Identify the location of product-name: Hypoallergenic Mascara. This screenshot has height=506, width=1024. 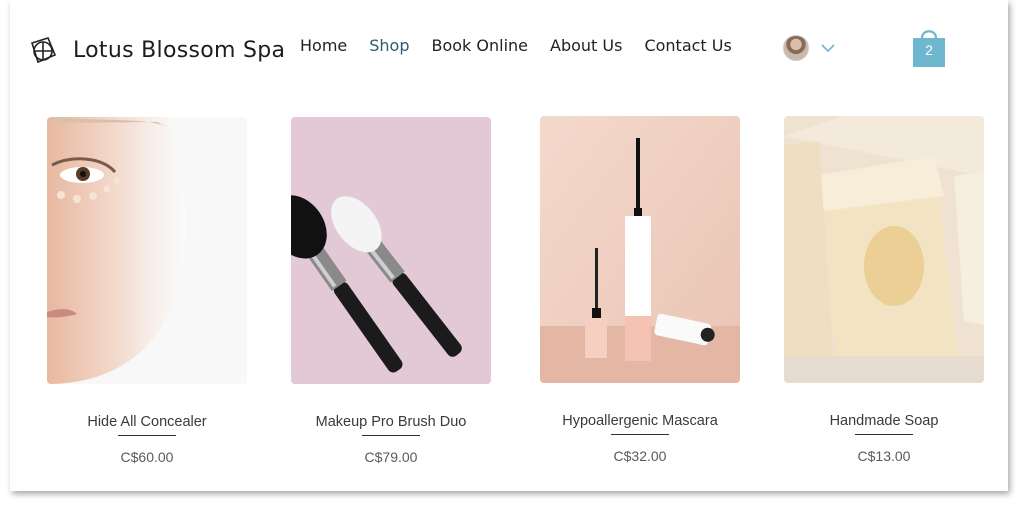
(640, 421).